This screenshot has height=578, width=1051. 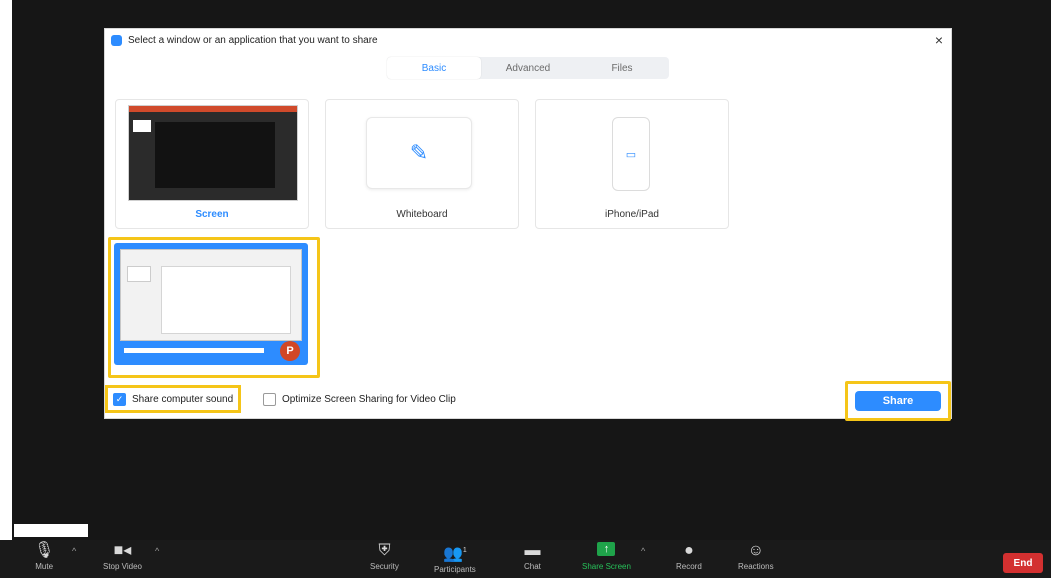 What do you see at coordinates (44, 550) in the screenshot?
I see `microphone-icon: 🎙` at bounding box center [44, 550].